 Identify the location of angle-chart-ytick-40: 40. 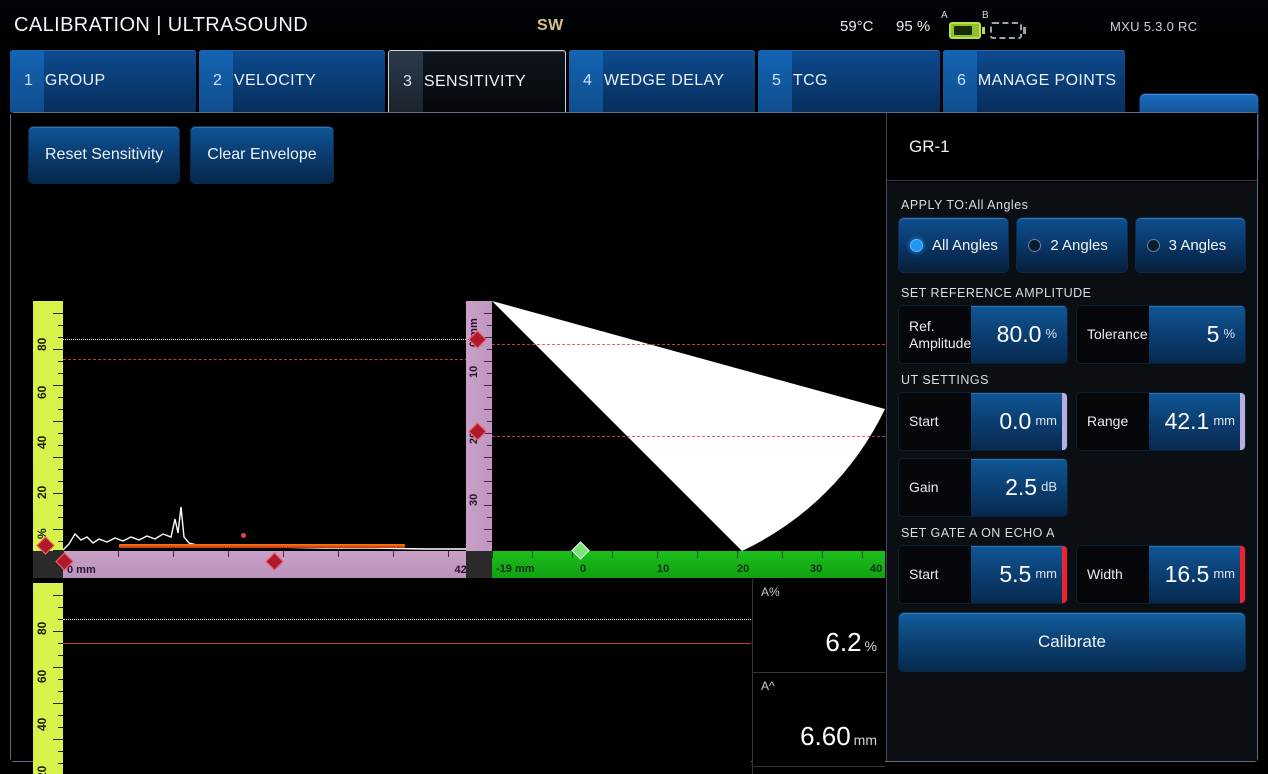
(42, 724).